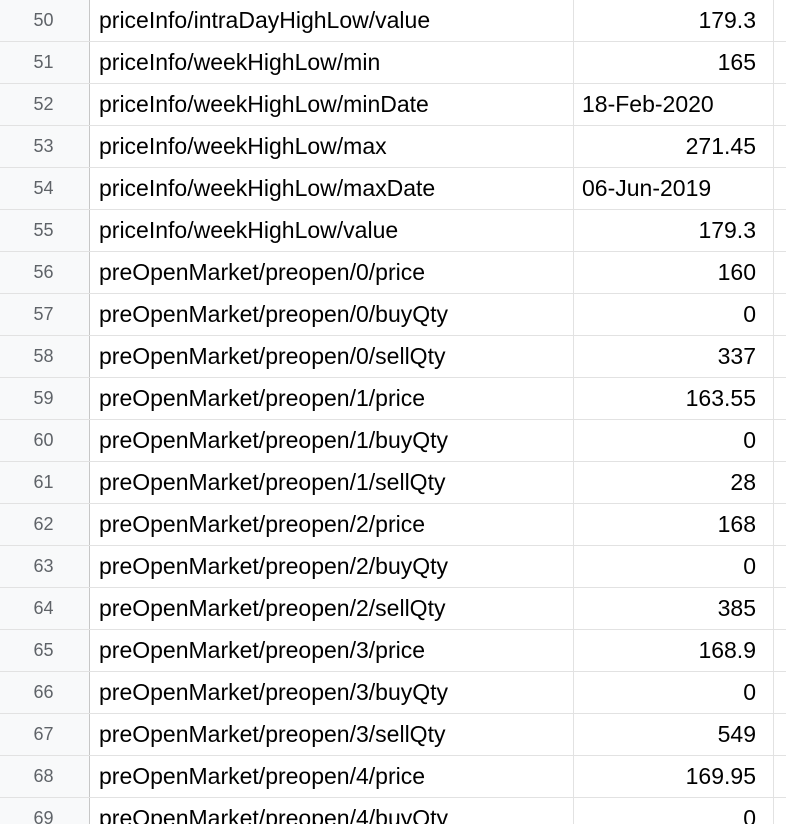  I want to click on cell-key: preOpenMarket/preopen/2/sellQty, so click(332, 608).